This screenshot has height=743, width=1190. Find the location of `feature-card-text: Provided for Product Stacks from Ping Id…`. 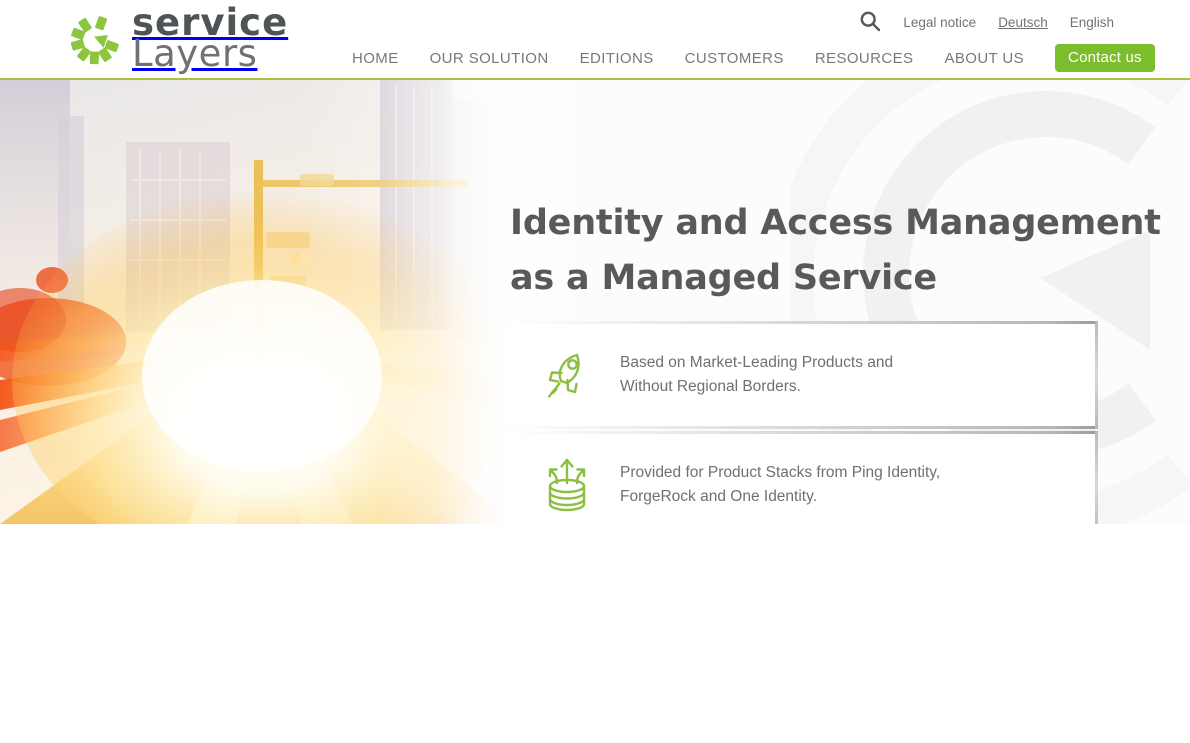

feature-card-text: Provided for Product Stacks from Ping Id… is located at coordinates (780, 485).